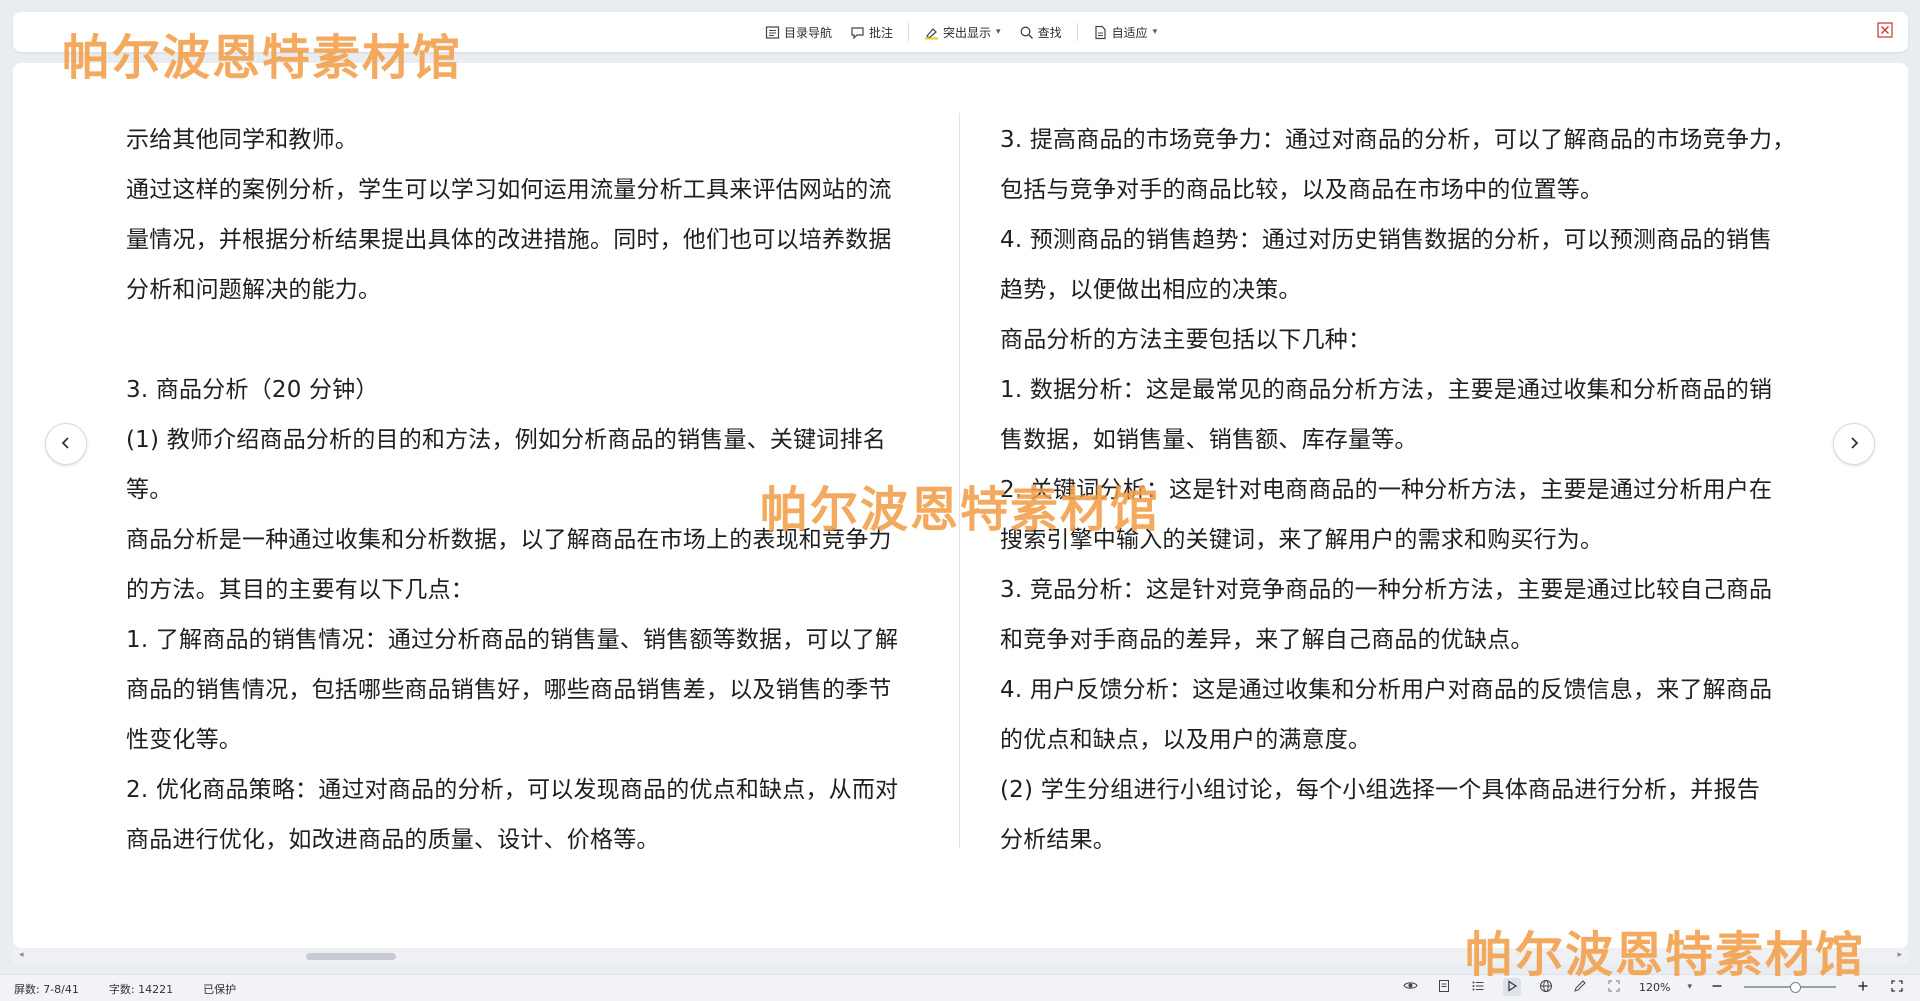 Image resolution: width=1920 pixels, height=1001 pixels. What do you see at coordinates (242, 140) in the screenshot?
I see `text-line: 示给其他同学和教师。` at bounding box center [242, 140].